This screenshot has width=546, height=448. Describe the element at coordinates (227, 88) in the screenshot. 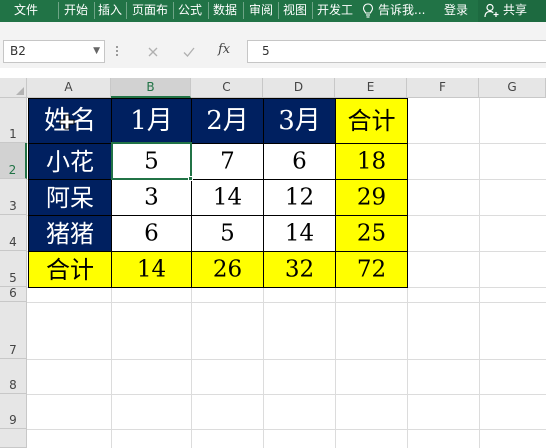

I see `column-header-c: C` at that location.